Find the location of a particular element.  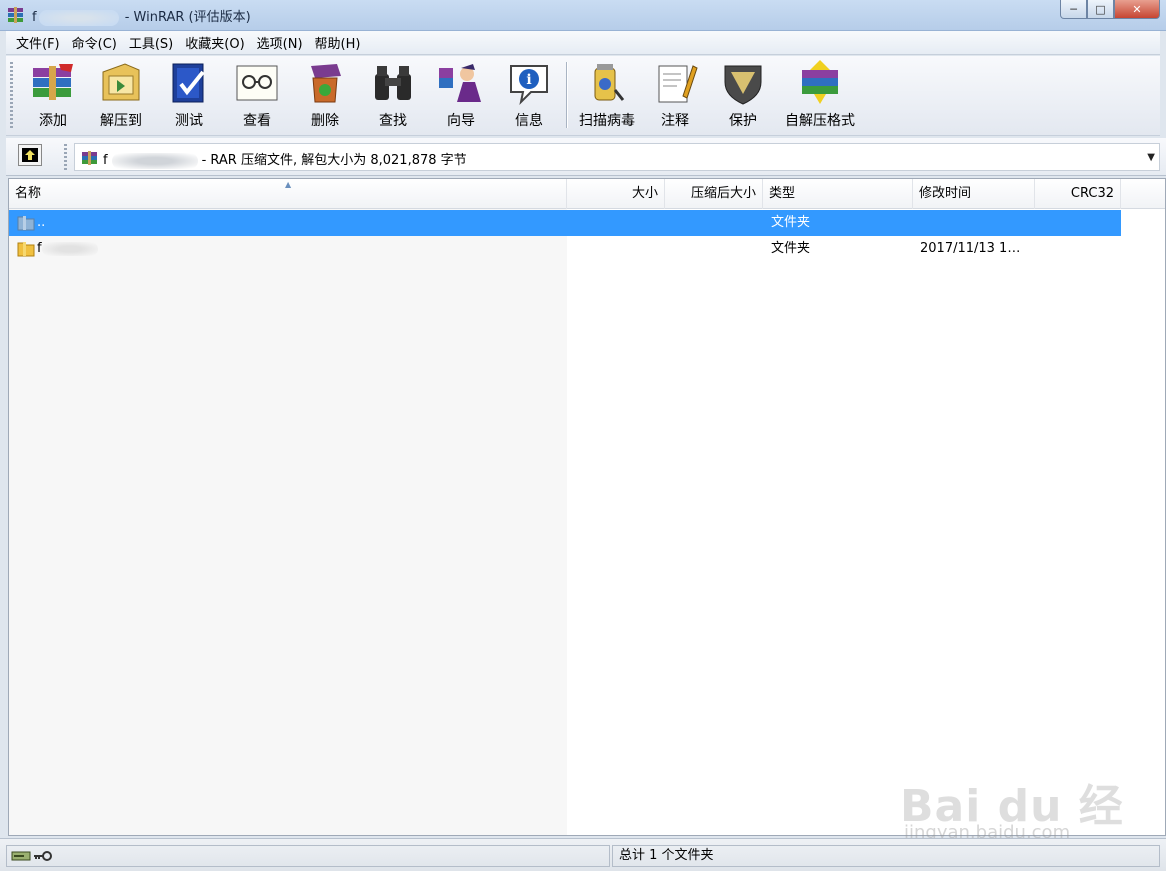

sort-ascending-icon: ▲ is located at coordinates (288, 184).